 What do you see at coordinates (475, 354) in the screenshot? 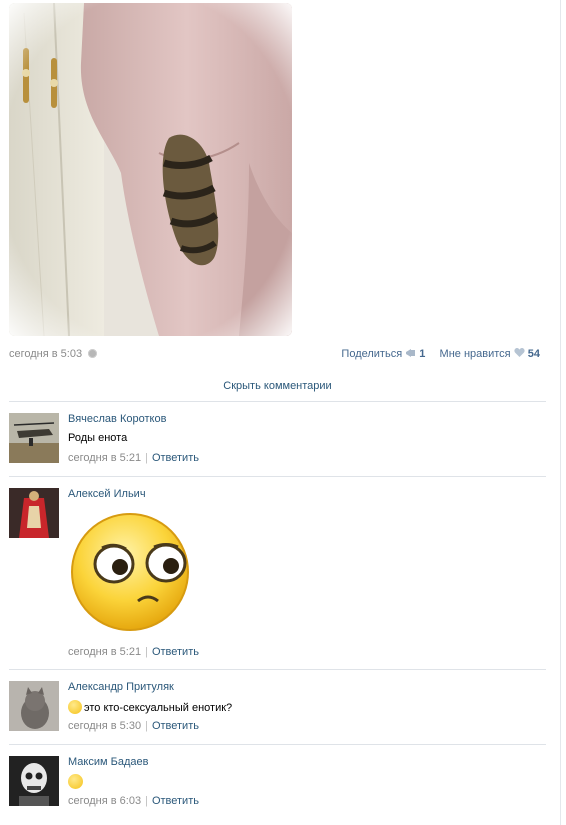
I see `like-label: Мне нравится` at bounding box center [475, 354].